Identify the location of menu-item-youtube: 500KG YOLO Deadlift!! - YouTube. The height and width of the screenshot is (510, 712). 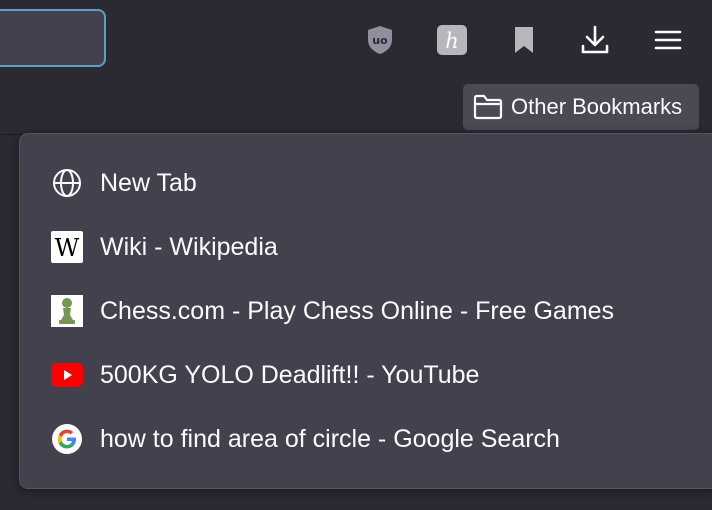
(265, 375).